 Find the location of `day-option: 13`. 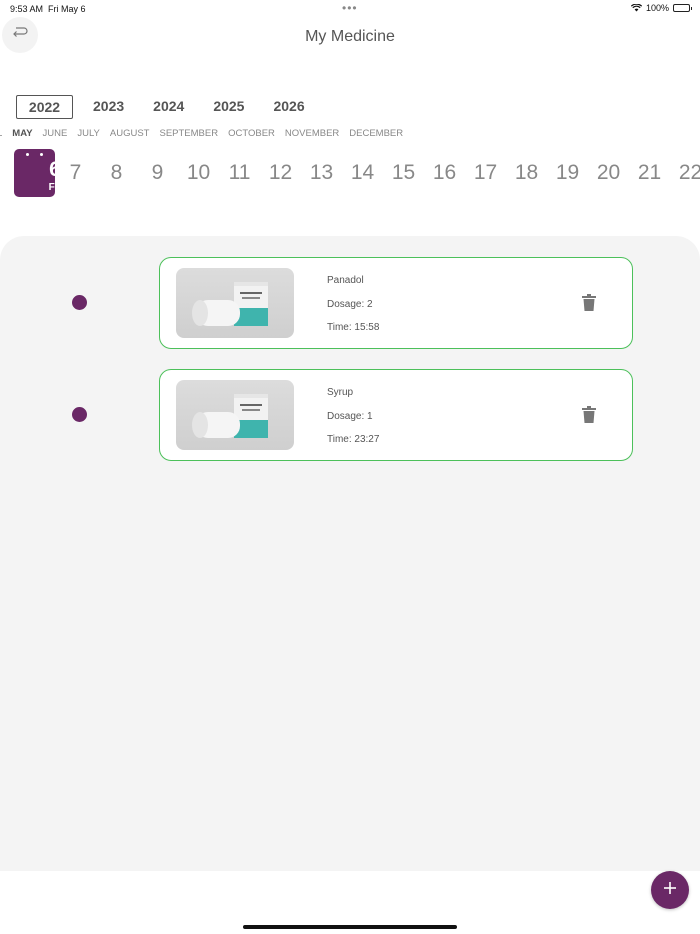

day-option: 13 is located at coordinates (321, 173).